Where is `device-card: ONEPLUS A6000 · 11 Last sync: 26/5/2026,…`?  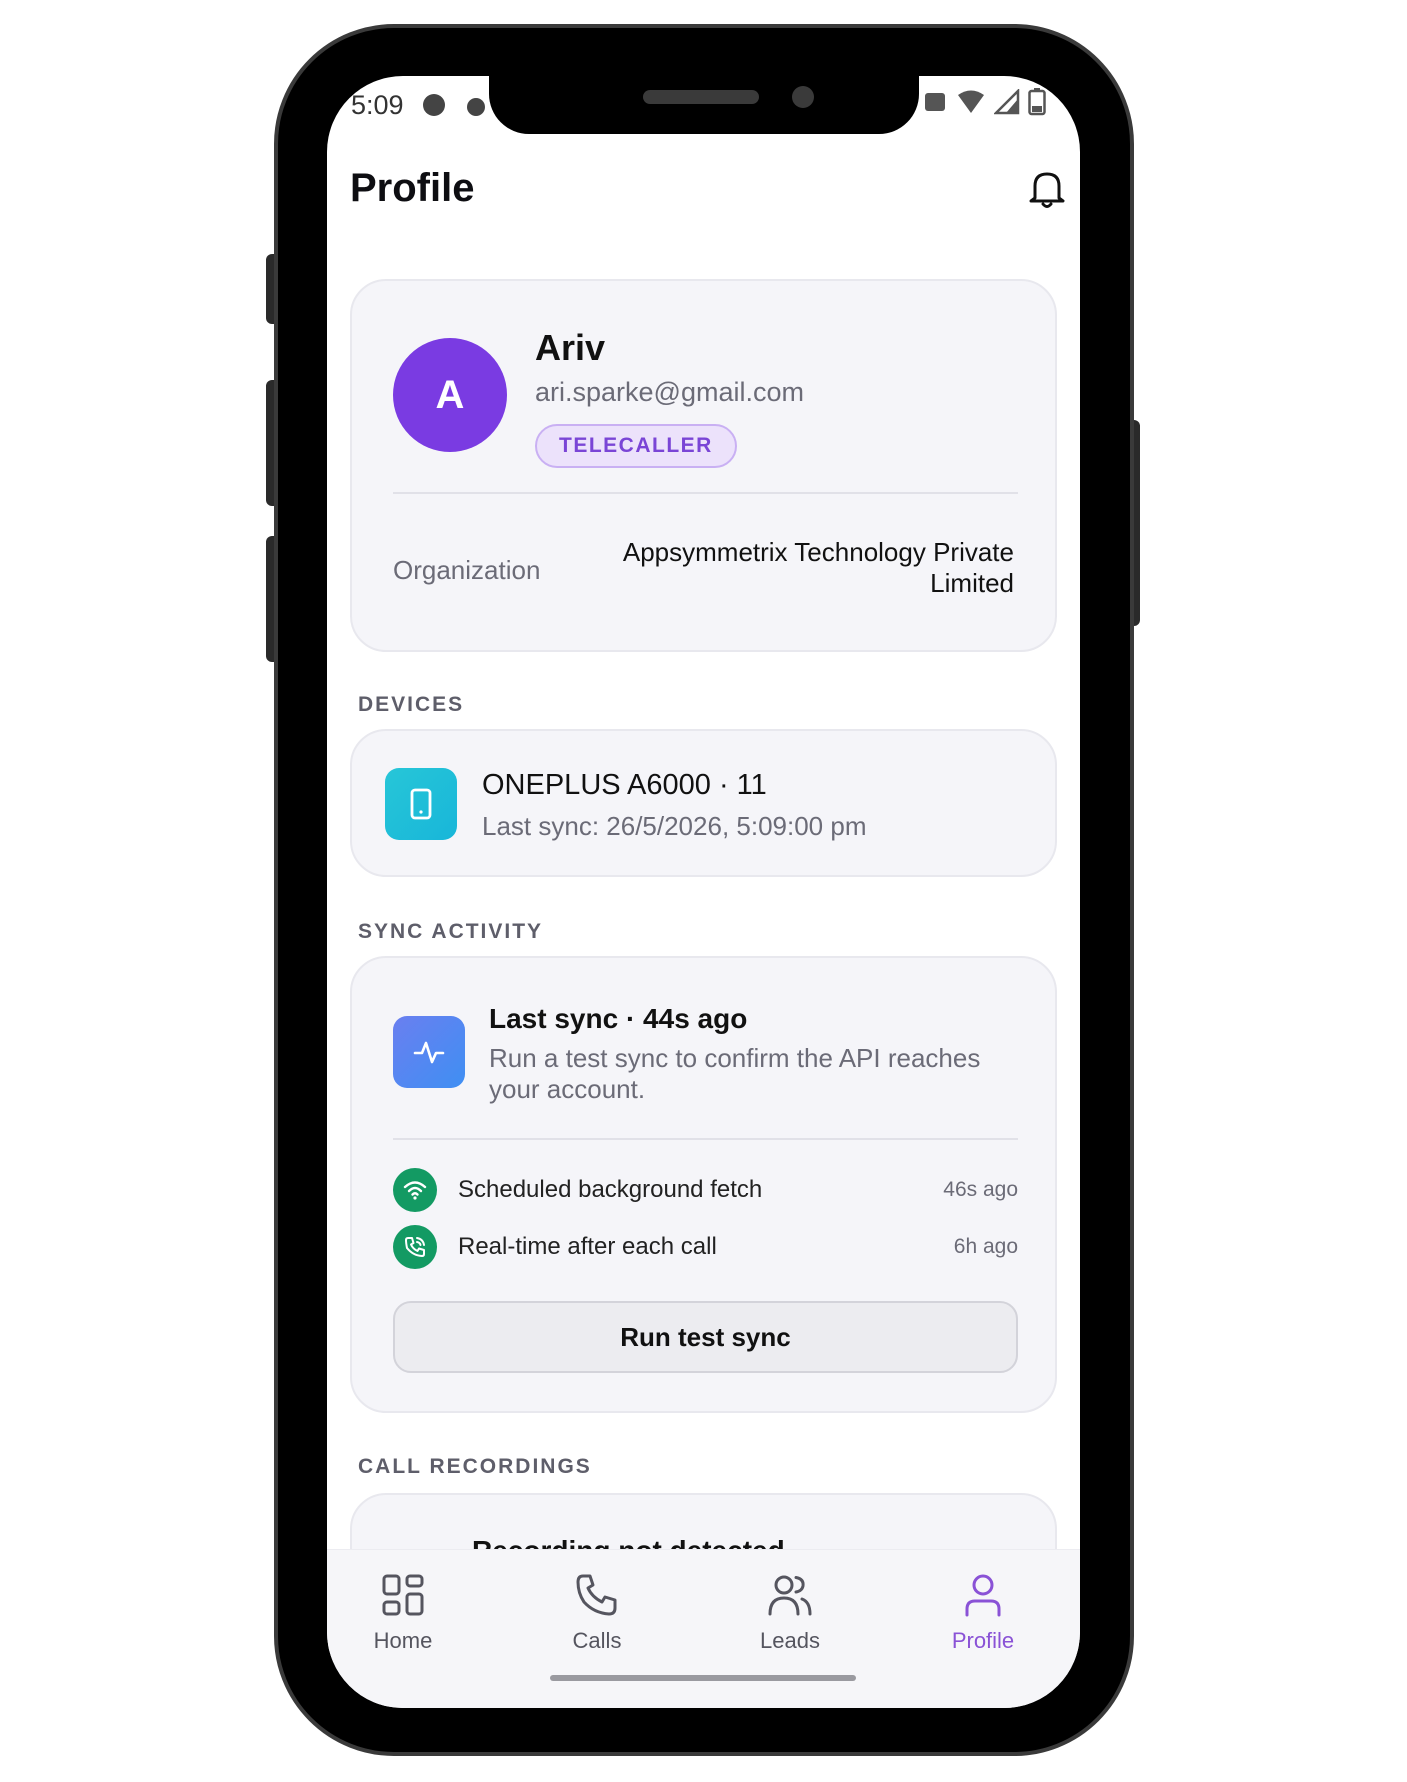
device-card: ONEPLUS A6000 · 11 Last sync: 26/5/2026,… is located at coordinates (703, 803).